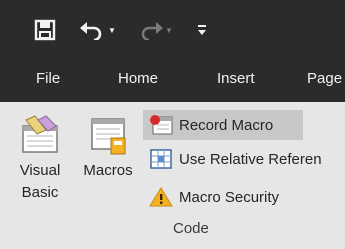 This screenshot has width=345, height=249. Describe the element at coordinates (48, 78) in the screenshot. I see `tab-file: File` at that location.